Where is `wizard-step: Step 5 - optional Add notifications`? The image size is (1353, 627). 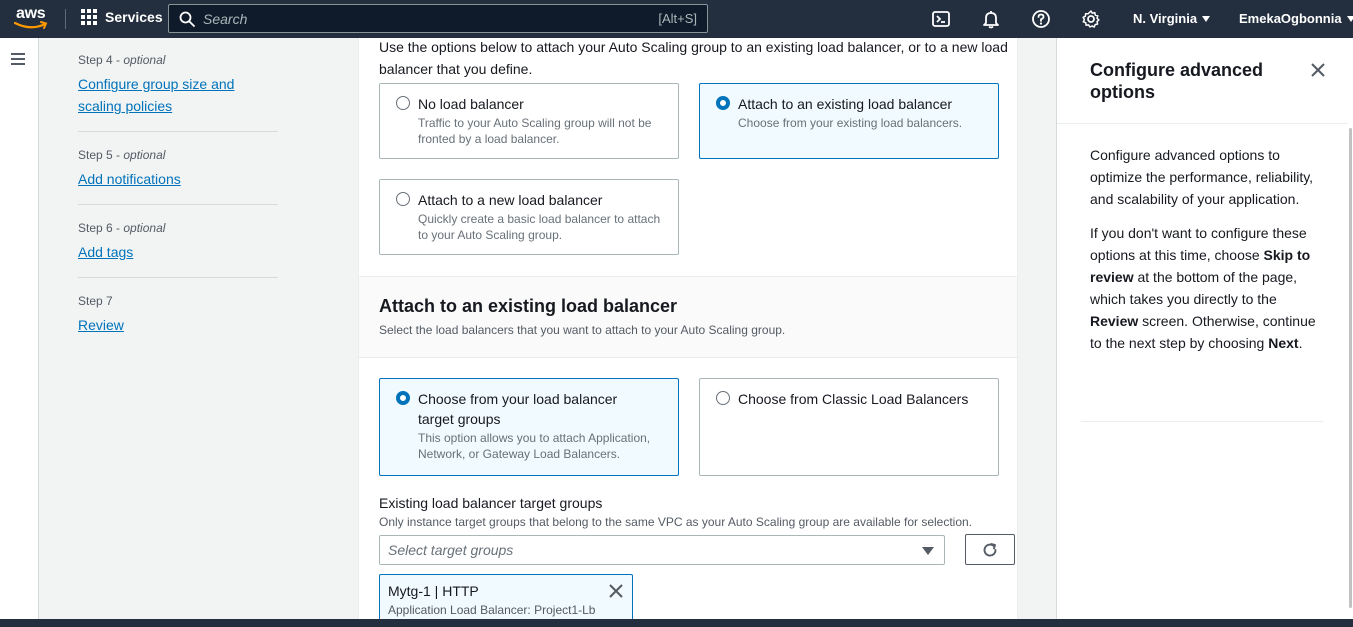 wizard-step: Step 5 - optional Add notifications is located at coordinates (178, 176).